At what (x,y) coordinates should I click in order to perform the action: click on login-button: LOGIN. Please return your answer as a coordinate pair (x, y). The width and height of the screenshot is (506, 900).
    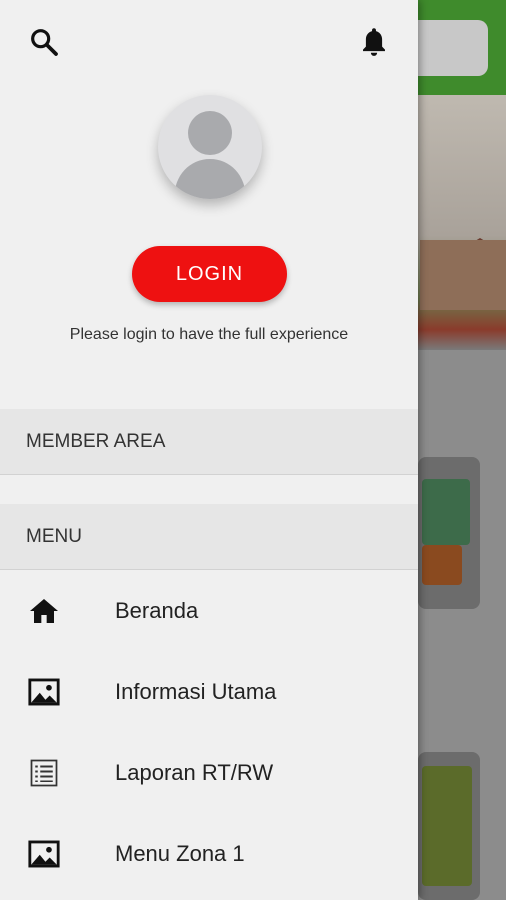
    Looking at the image, I should click on (209, 274).